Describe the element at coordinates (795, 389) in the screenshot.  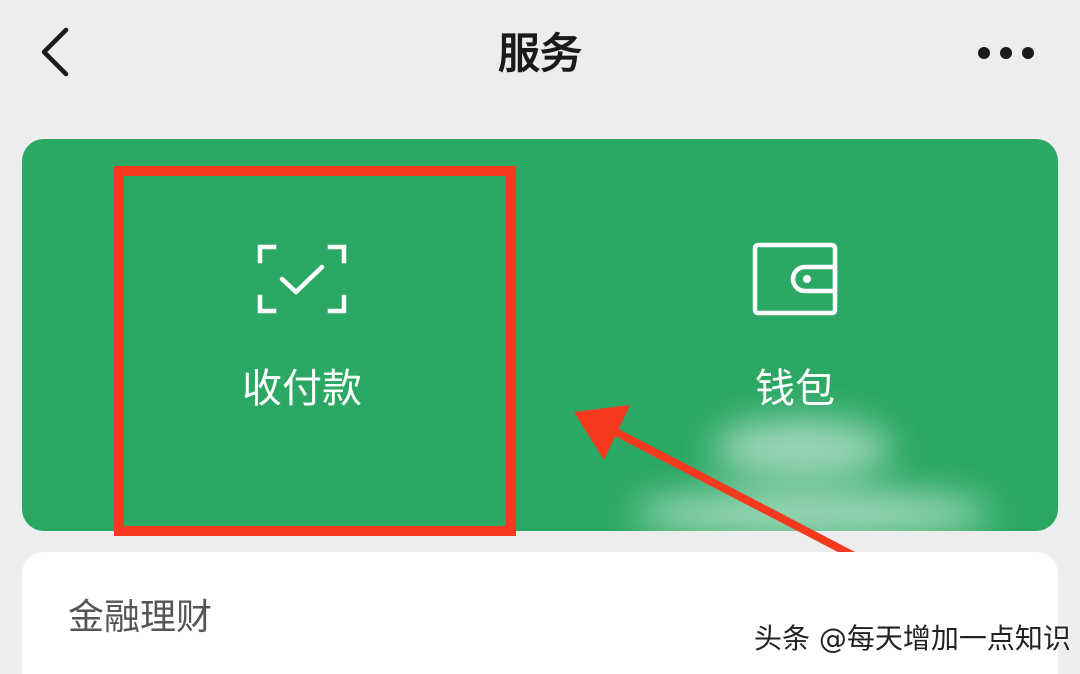
I see `service-label-wallet: 钱包` at that location.